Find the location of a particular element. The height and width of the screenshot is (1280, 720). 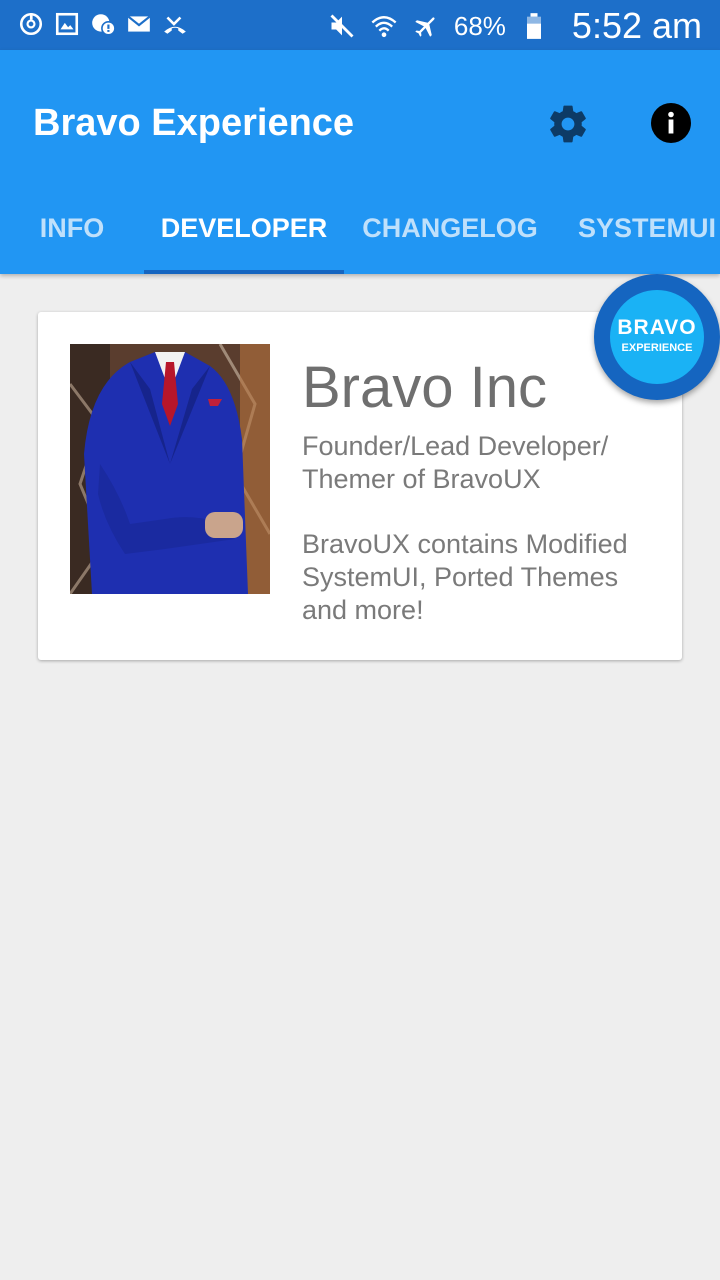

mute-icon is located at coordinates (342, 26).